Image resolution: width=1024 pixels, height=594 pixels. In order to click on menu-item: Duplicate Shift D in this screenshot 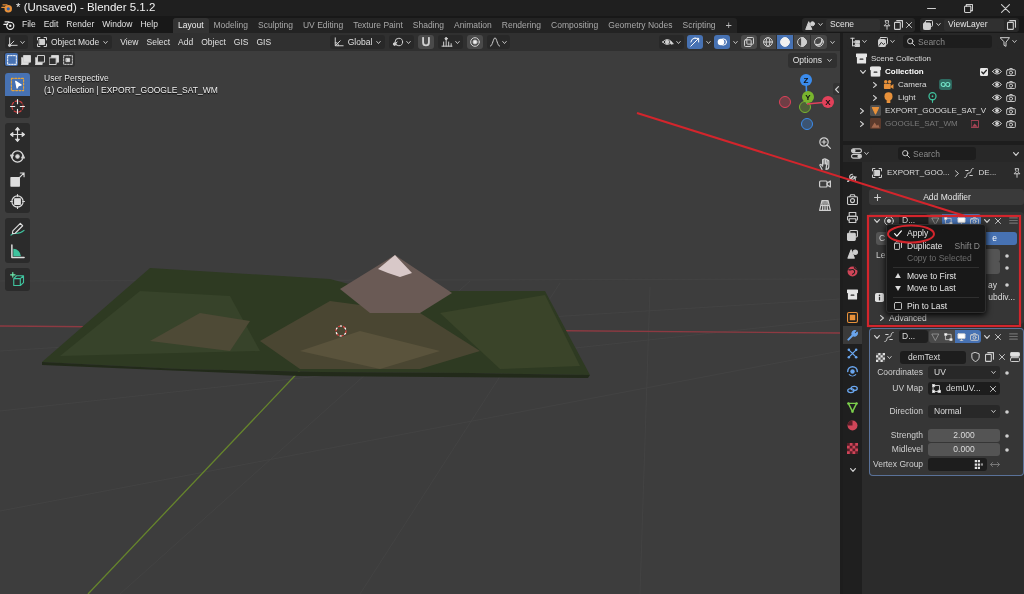, I will do `click(936, 245)`.